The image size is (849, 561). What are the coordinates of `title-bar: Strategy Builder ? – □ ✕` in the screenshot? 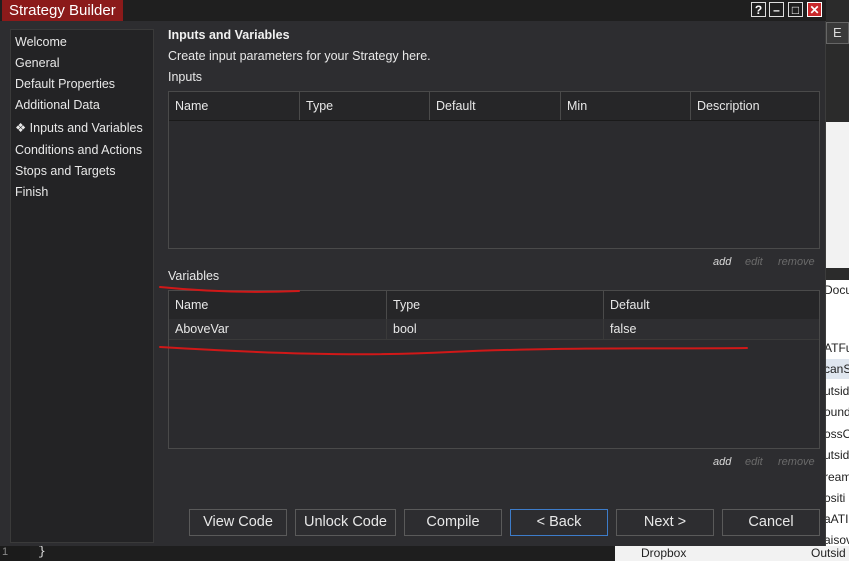 It's located at (413, 10).